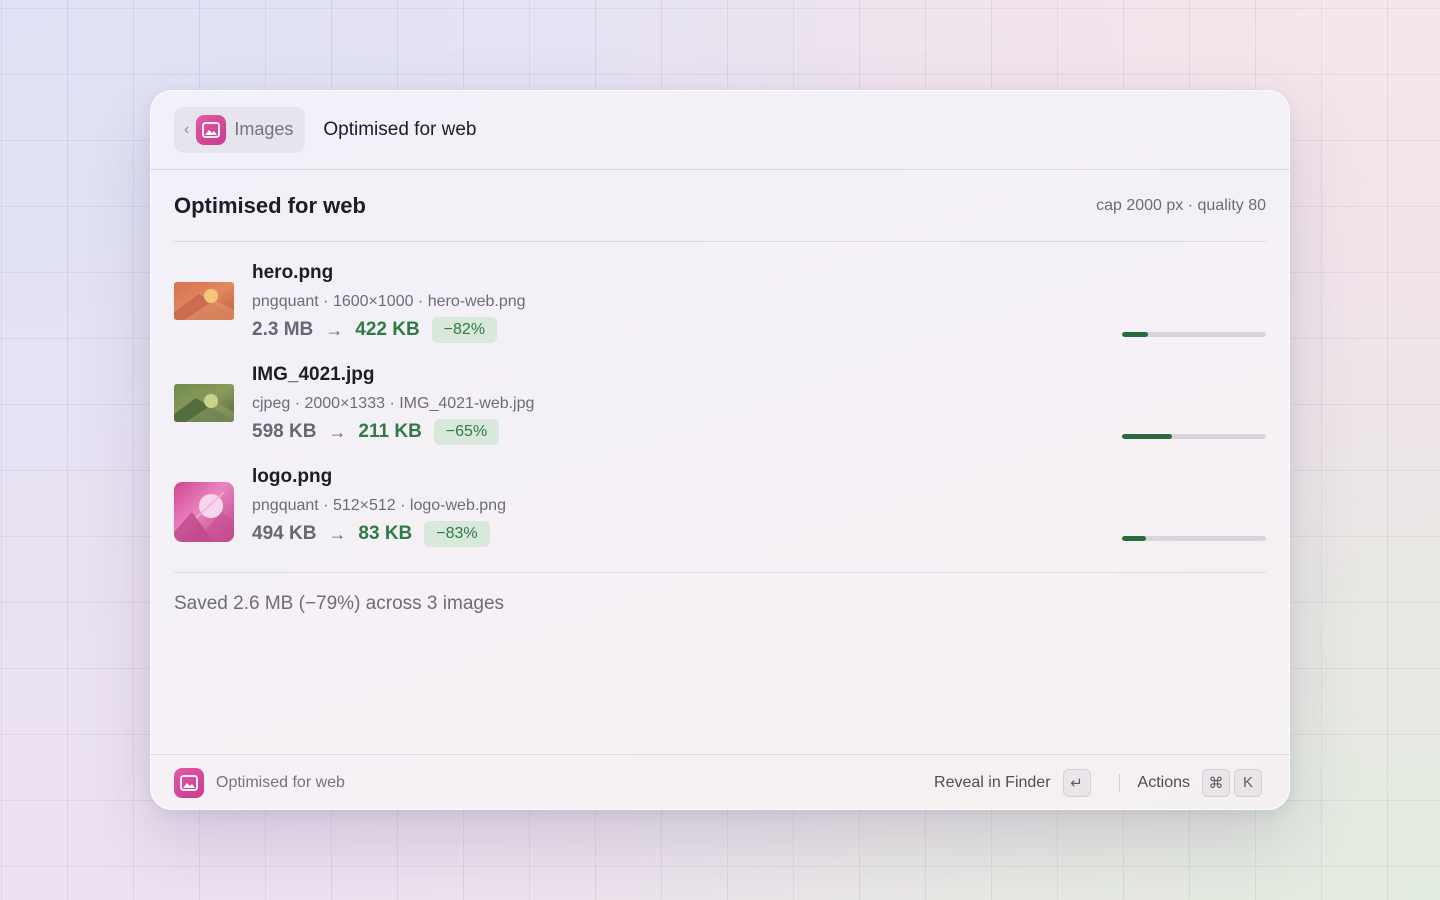  I want to click on settings-summary: cap 2000 px · quality 80, so click(1181, 205).